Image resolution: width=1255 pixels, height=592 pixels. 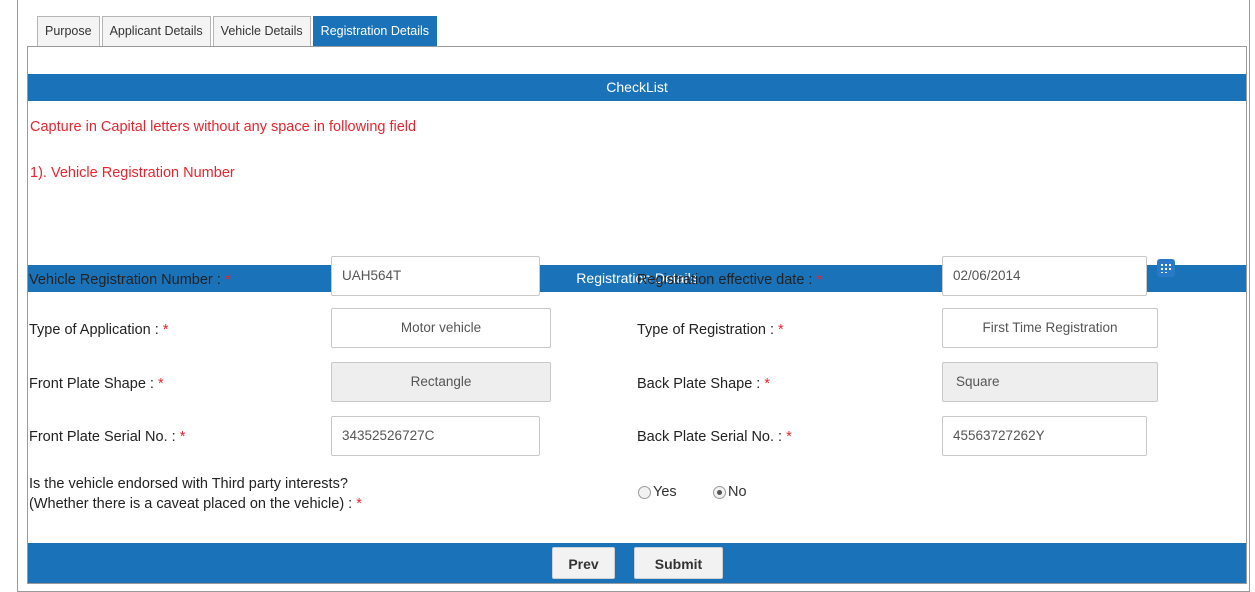 I want to click on radio-unchecked-icon, so click(x=644, y=492).